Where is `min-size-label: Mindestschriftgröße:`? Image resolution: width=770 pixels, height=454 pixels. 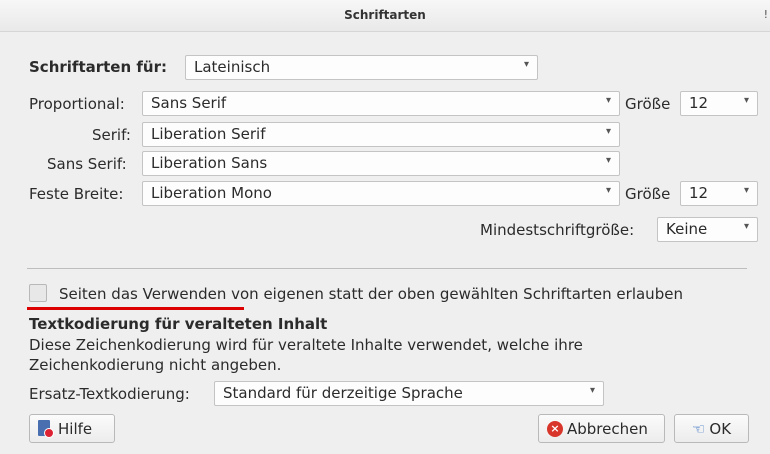
min-size-label: Mindestschriftgröße: is located at coordinates (557, 230).